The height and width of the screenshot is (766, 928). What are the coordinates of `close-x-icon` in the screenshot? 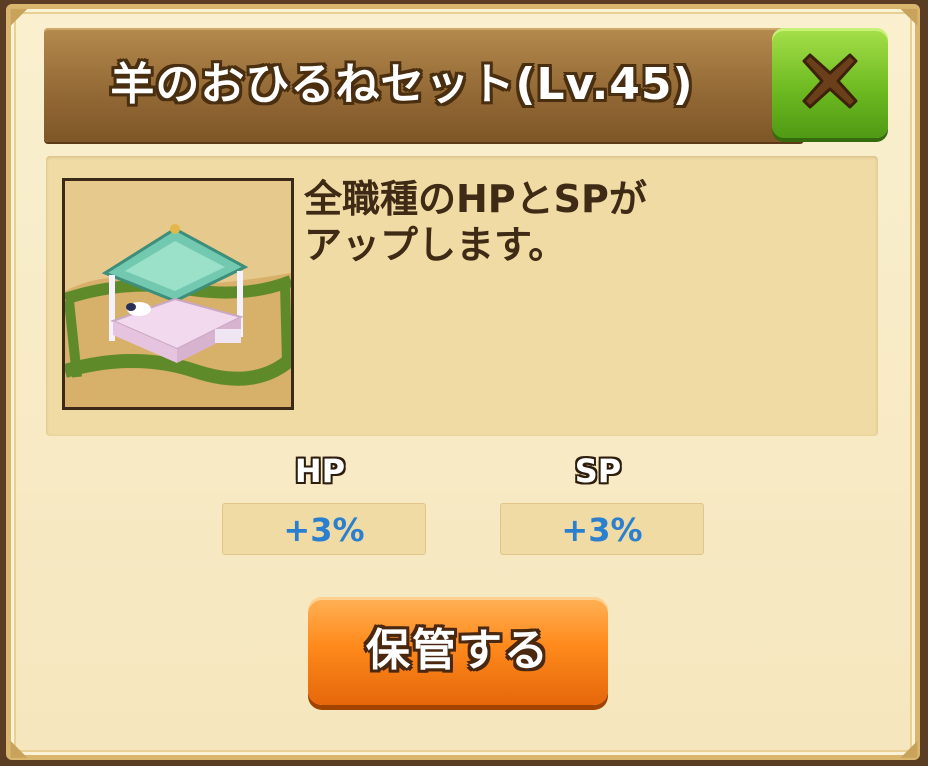 It's located at (830, 81).